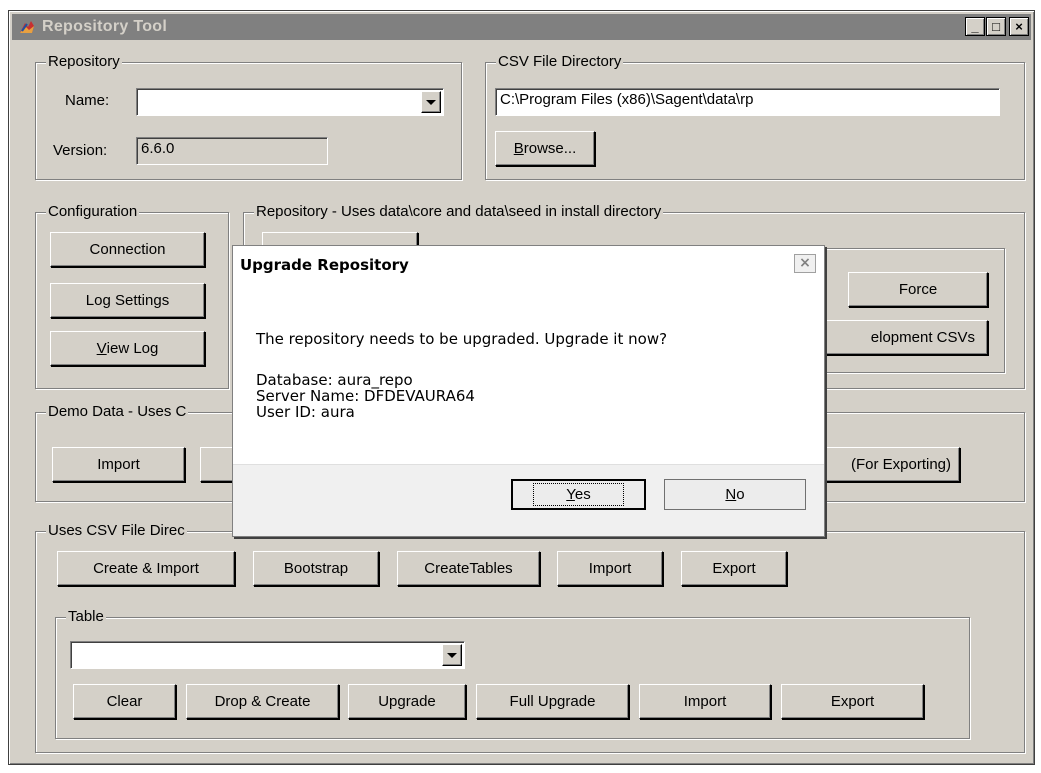 Image resolution: width=1041 pixels, height=773 pixels. What do you see at coordinates (852, 701) in the screenshot?
I see `table-export-button: Export` at bounding box center [852, 701].